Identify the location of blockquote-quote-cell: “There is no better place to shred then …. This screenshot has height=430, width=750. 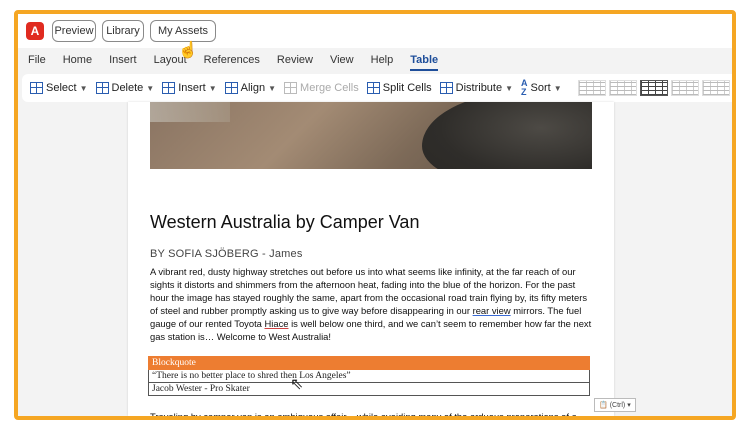
(369, 376).